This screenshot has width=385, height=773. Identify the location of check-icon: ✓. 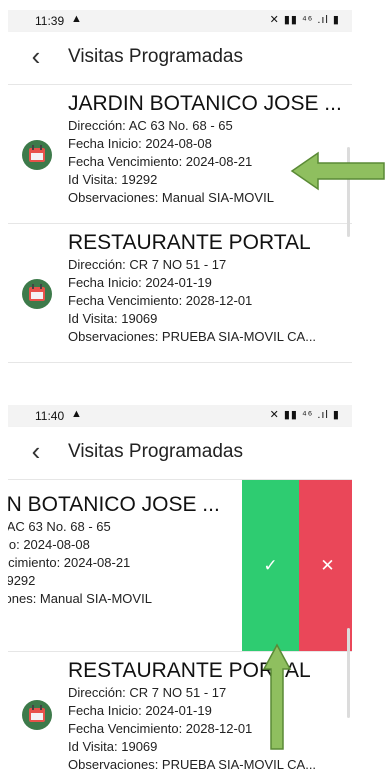
(270, 565).